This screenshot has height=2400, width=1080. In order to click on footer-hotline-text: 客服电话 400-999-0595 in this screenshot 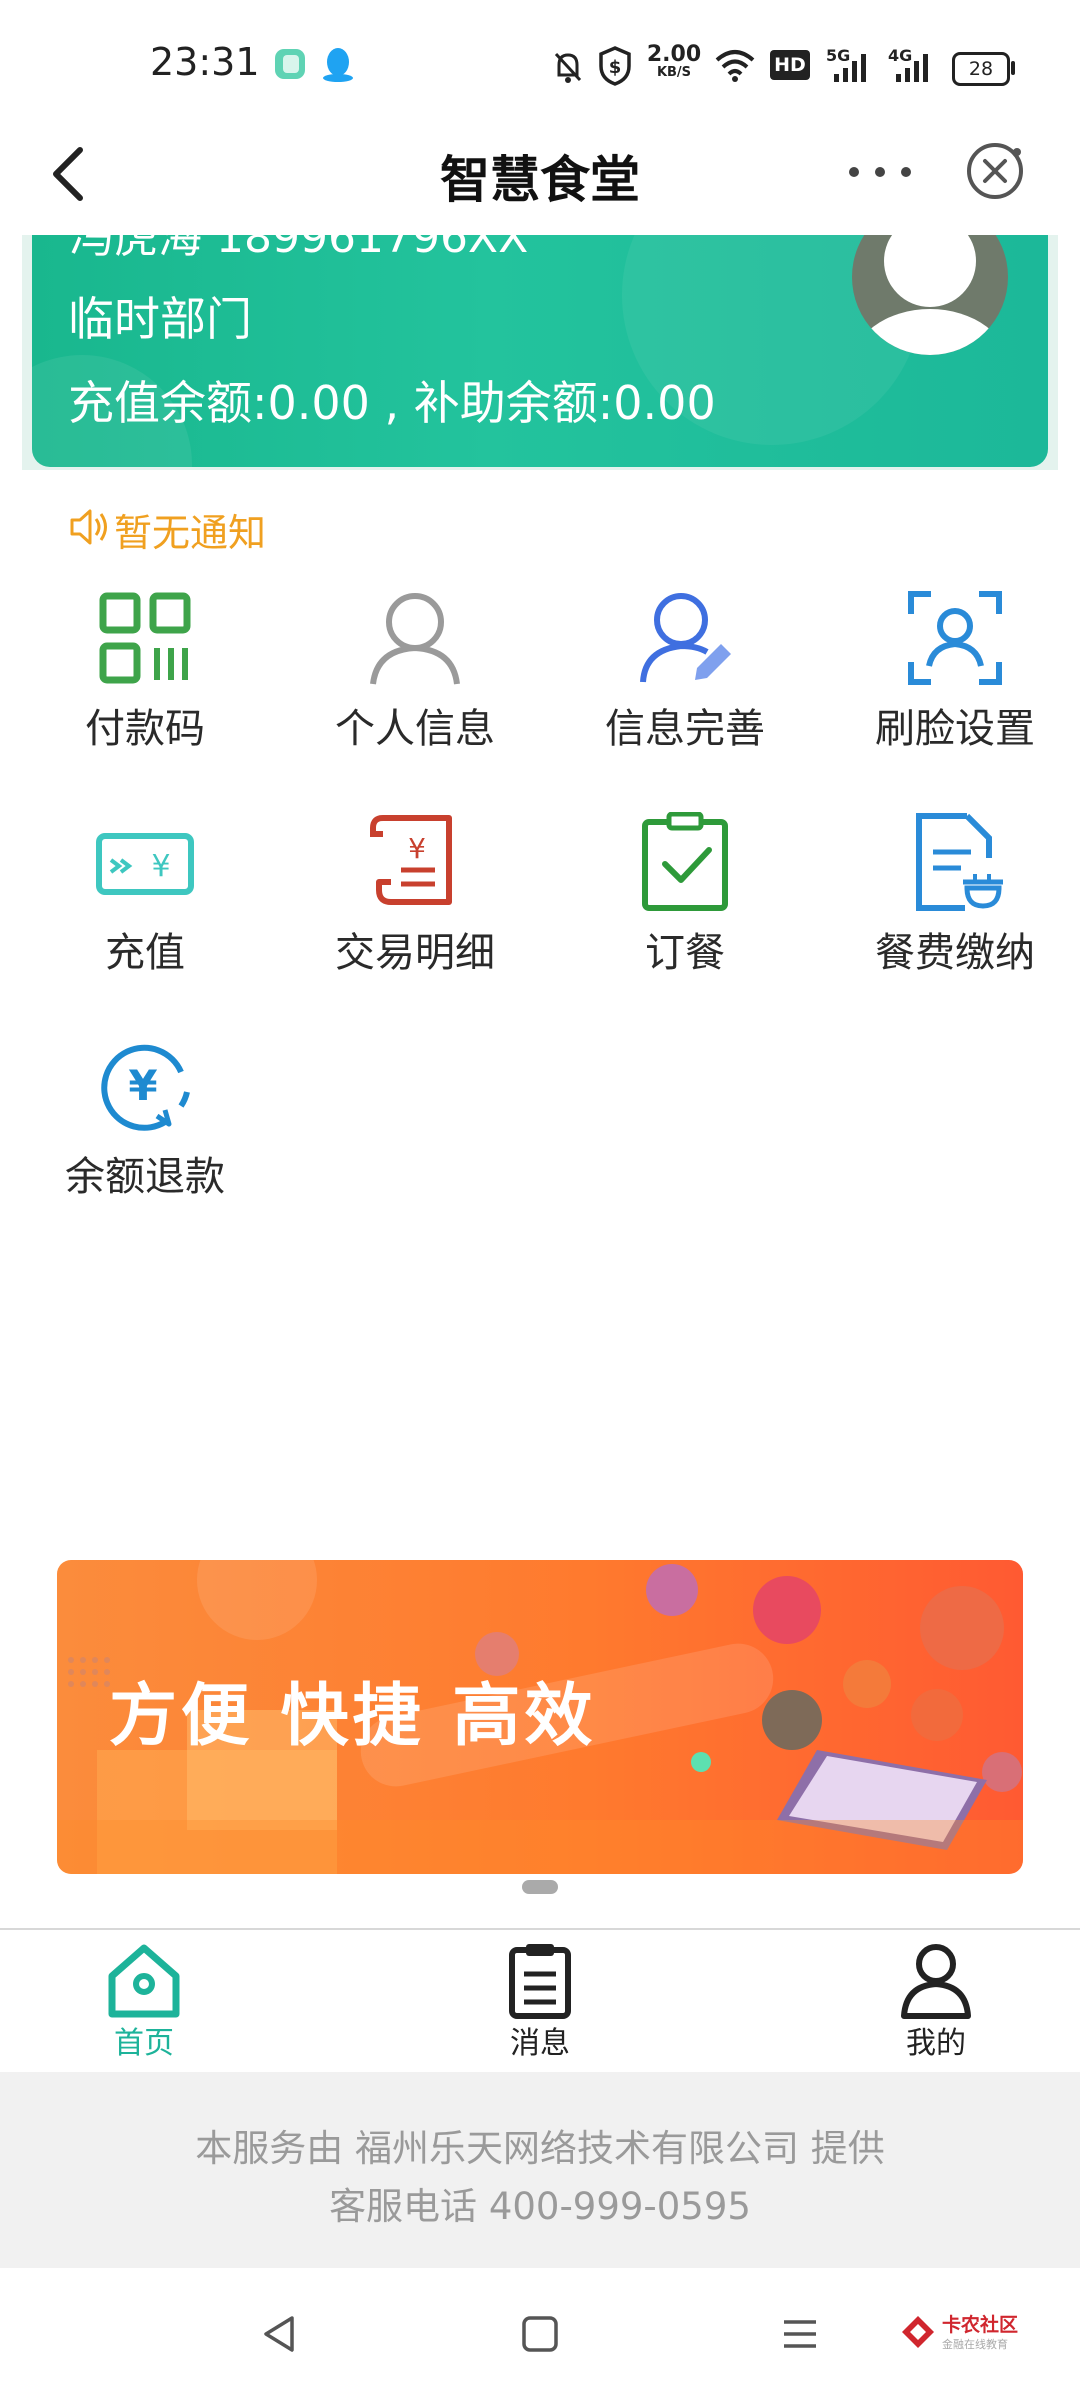, I will do `click(540, 2203)`.